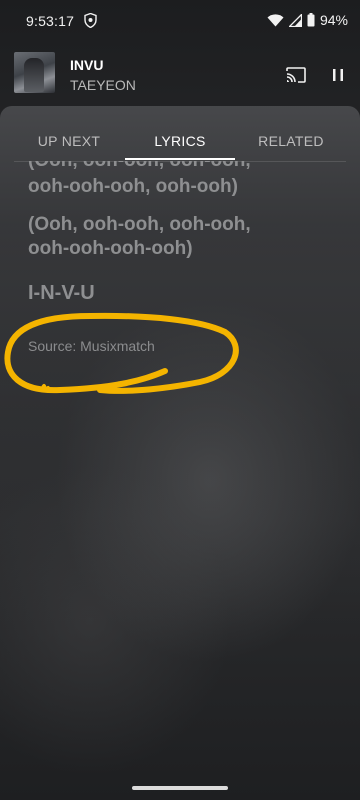  Describe the element at coordinates (180, 159) in the screenshot. I see `selected-tab-indicator` at that location.